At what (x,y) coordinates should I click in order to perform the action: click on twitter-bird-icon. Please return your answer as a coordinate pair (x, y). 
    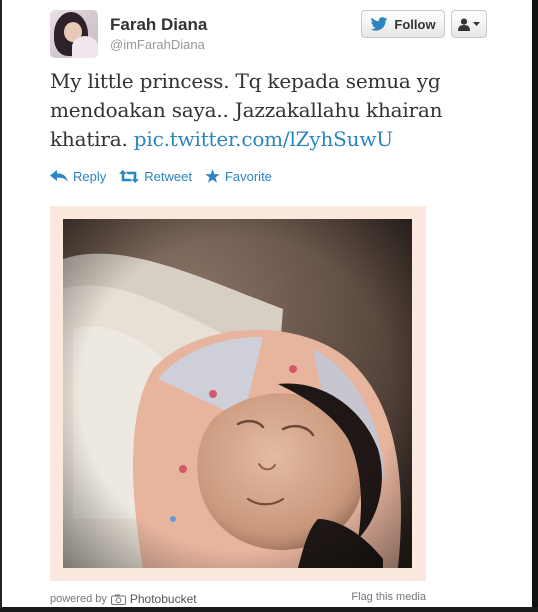
    Looking at the image, I should click on (379, 24).